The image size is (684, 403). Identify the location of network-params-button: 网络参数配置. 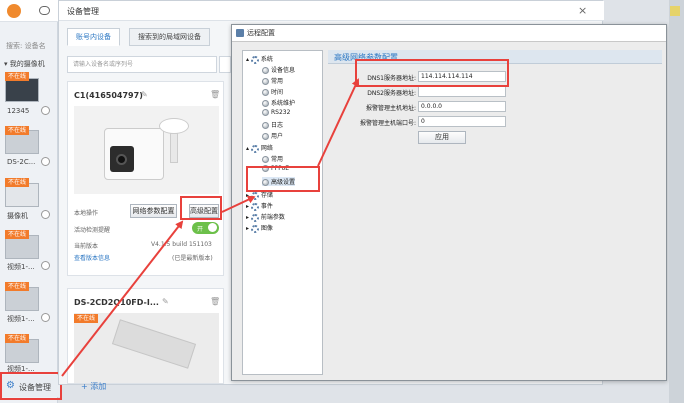
(153, 211).